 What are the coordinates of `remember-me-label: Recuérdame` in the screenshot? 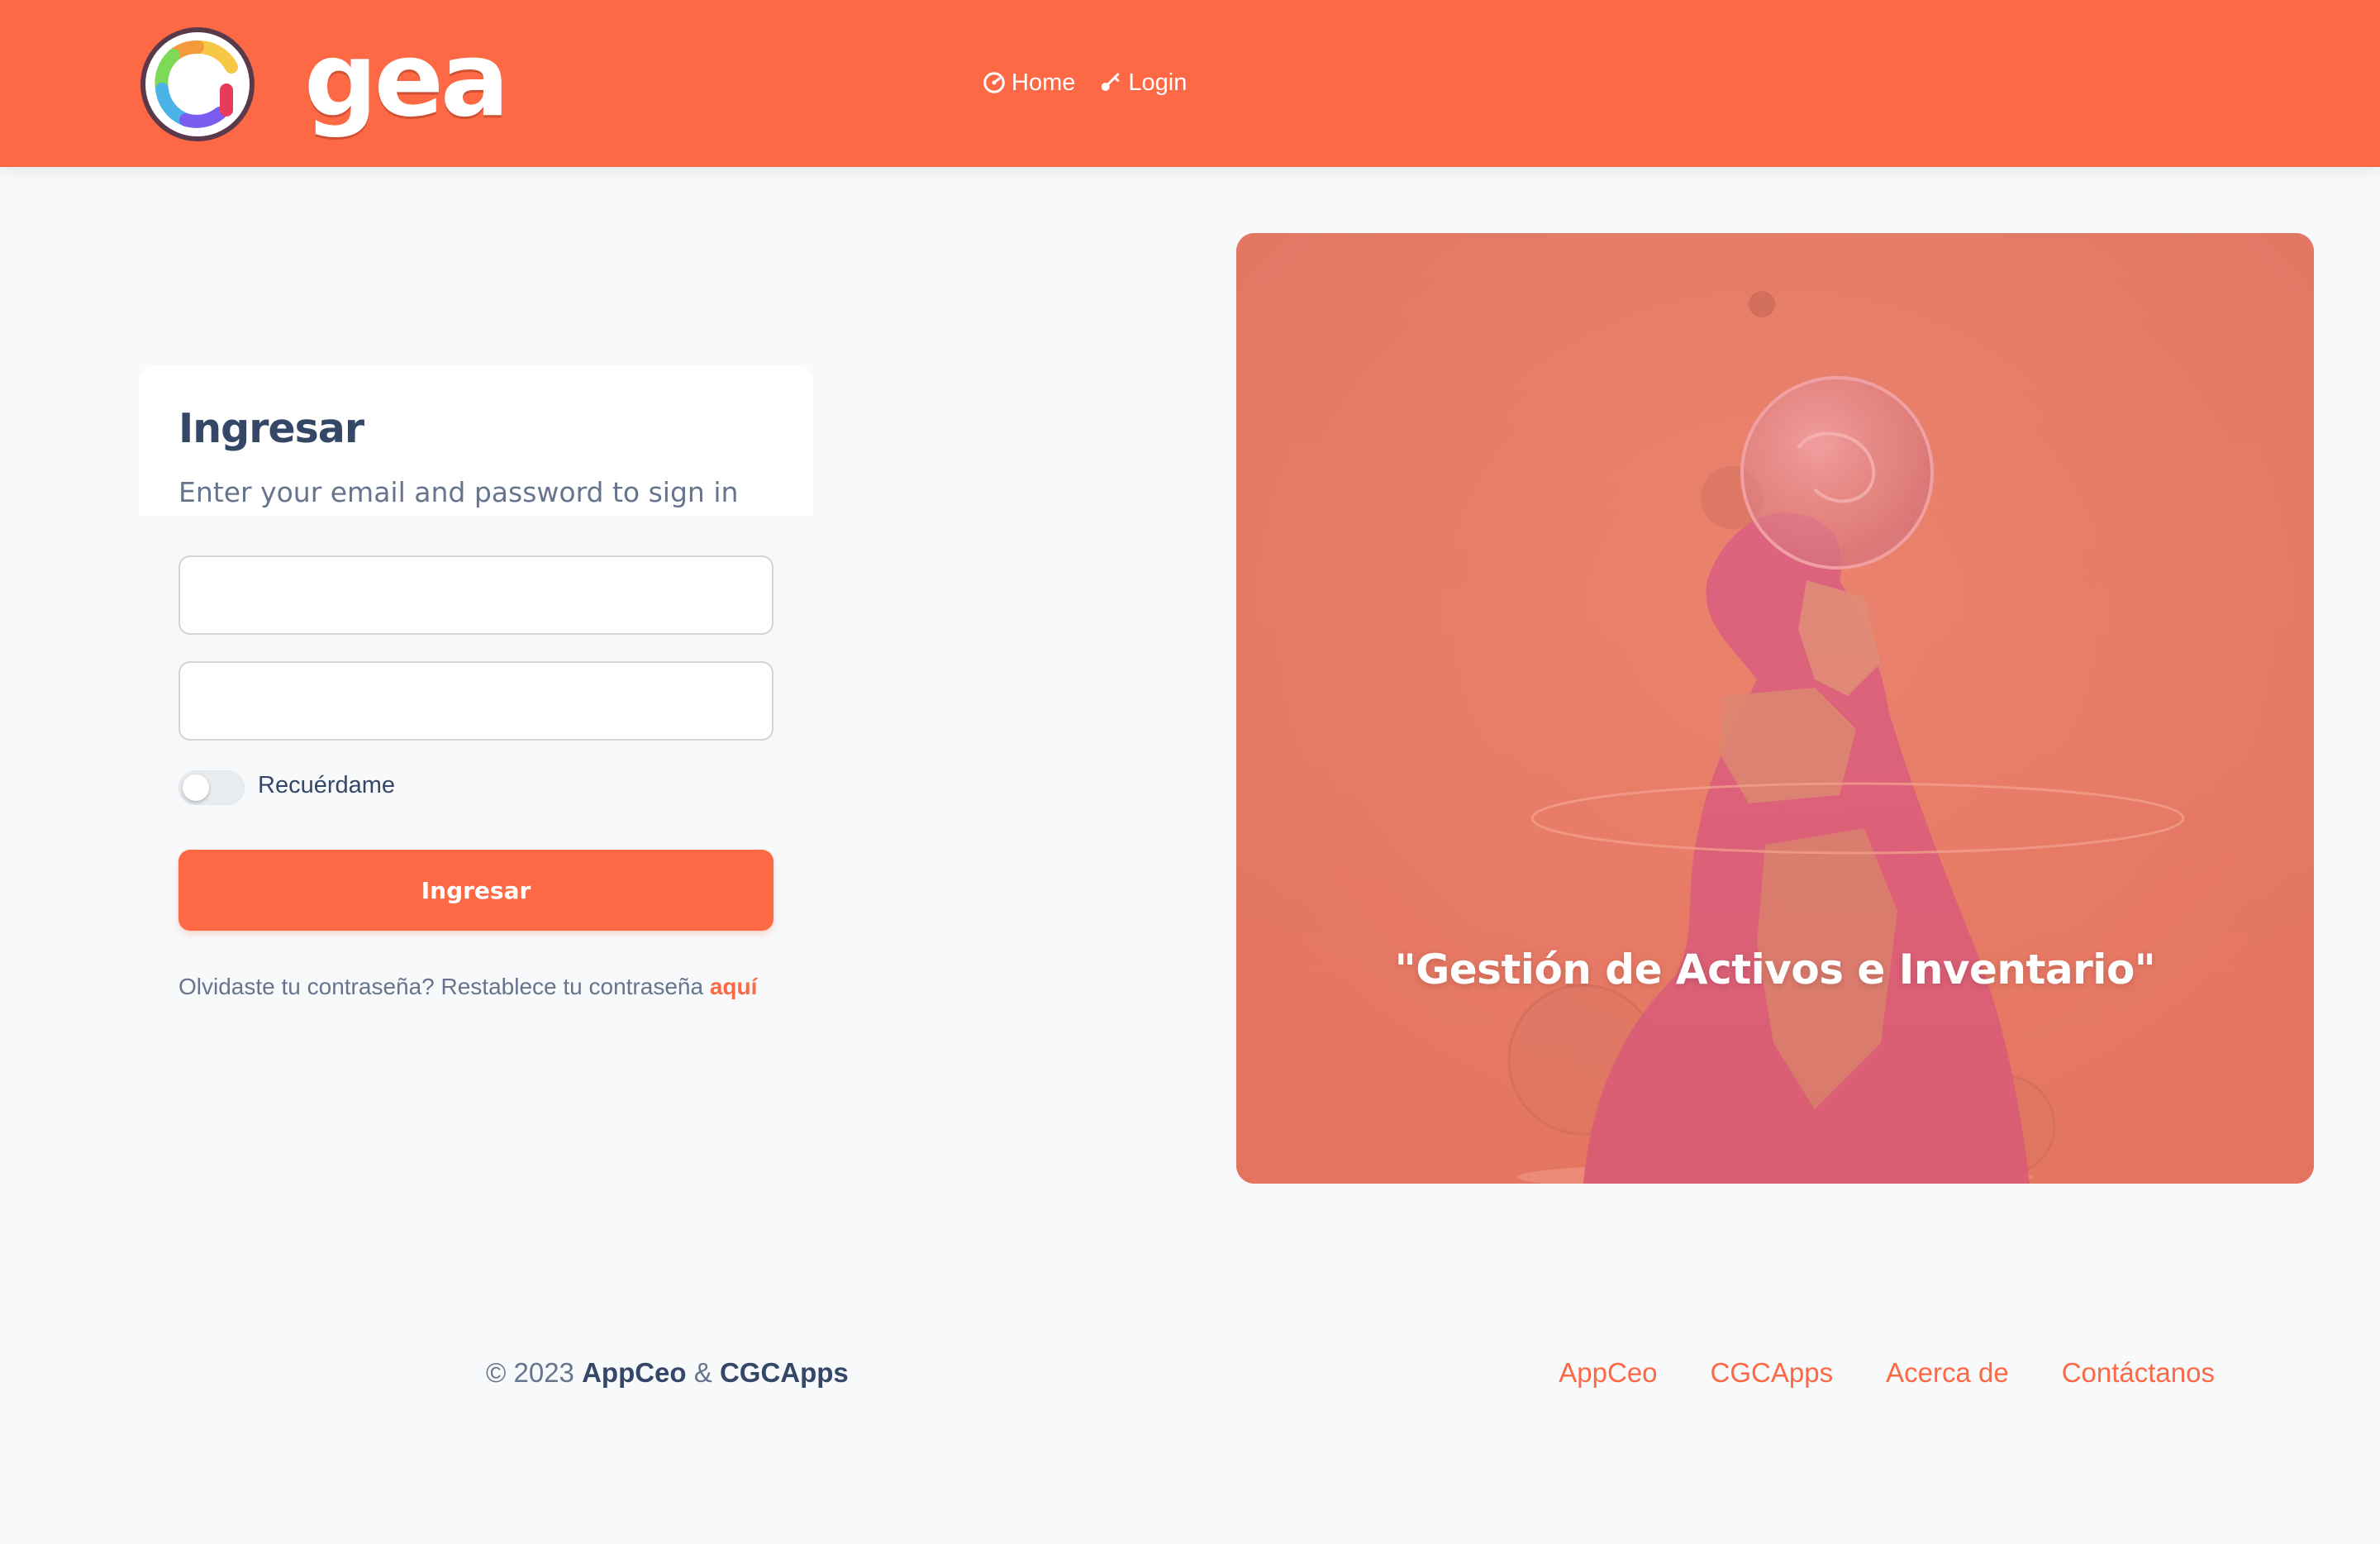 It's located at (326, 786).